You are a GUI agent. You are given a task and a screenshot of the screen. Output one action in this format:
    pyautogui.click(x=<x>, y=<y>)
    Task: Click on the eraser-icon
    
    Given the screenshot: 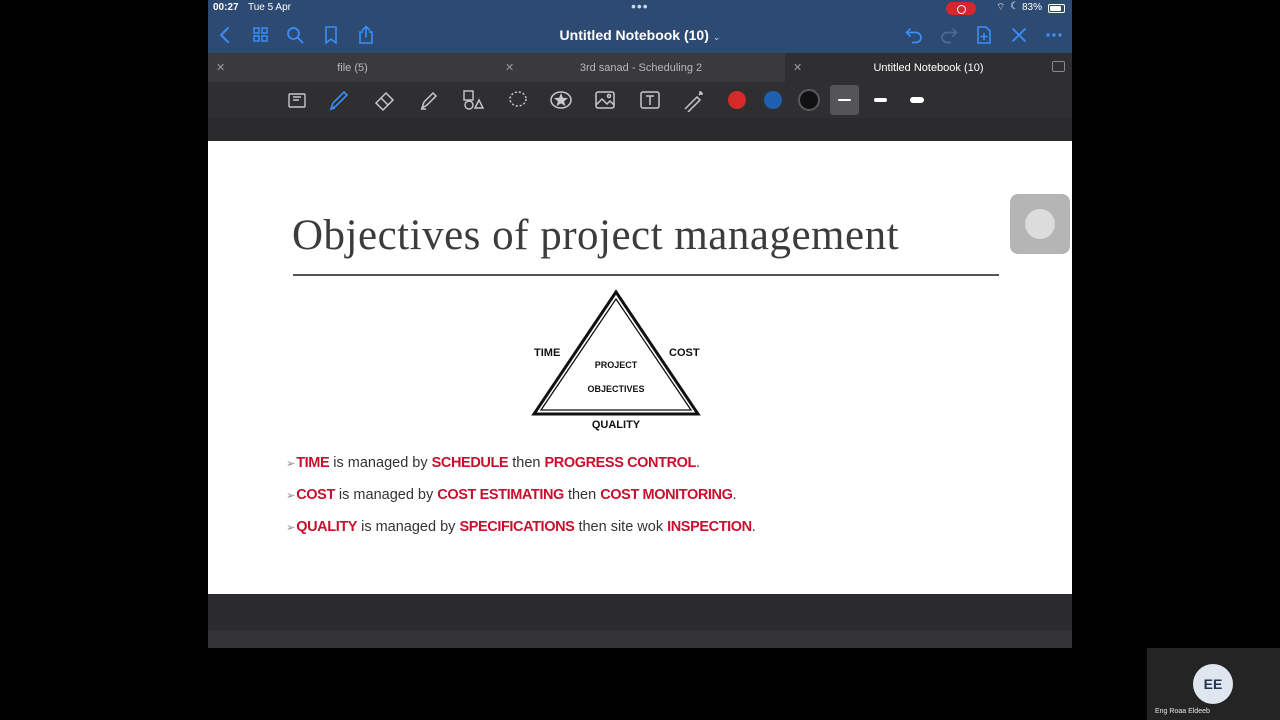 What is the action you would take?
    pyautogui.click(x=385, y=101)
    